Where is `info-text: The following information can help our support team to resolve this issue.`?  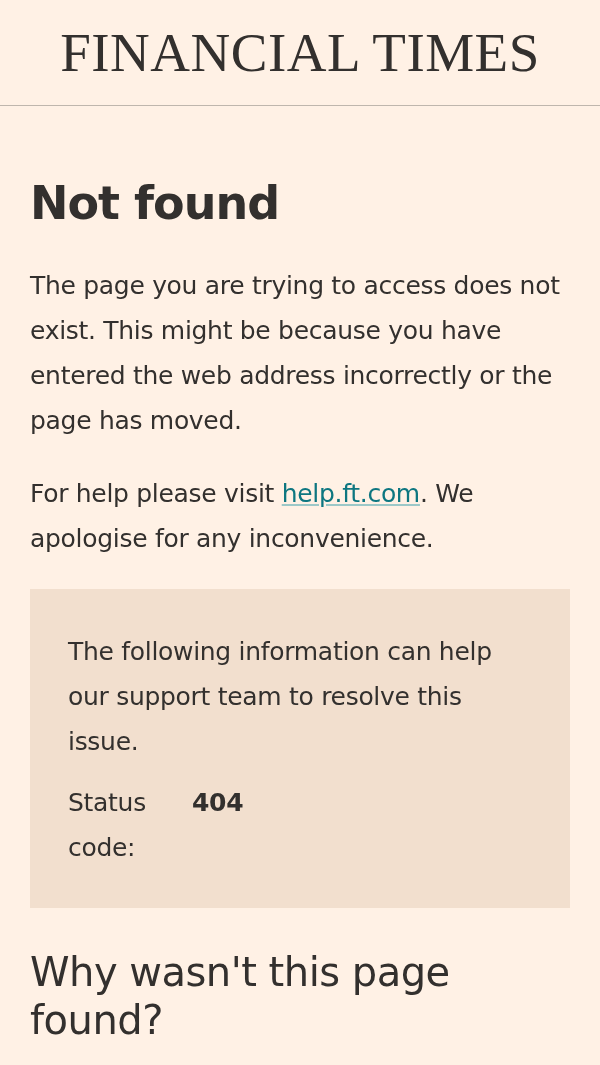
info-text: The following information can help our support team to resolve this issue. is located at coordinates (280, 697).